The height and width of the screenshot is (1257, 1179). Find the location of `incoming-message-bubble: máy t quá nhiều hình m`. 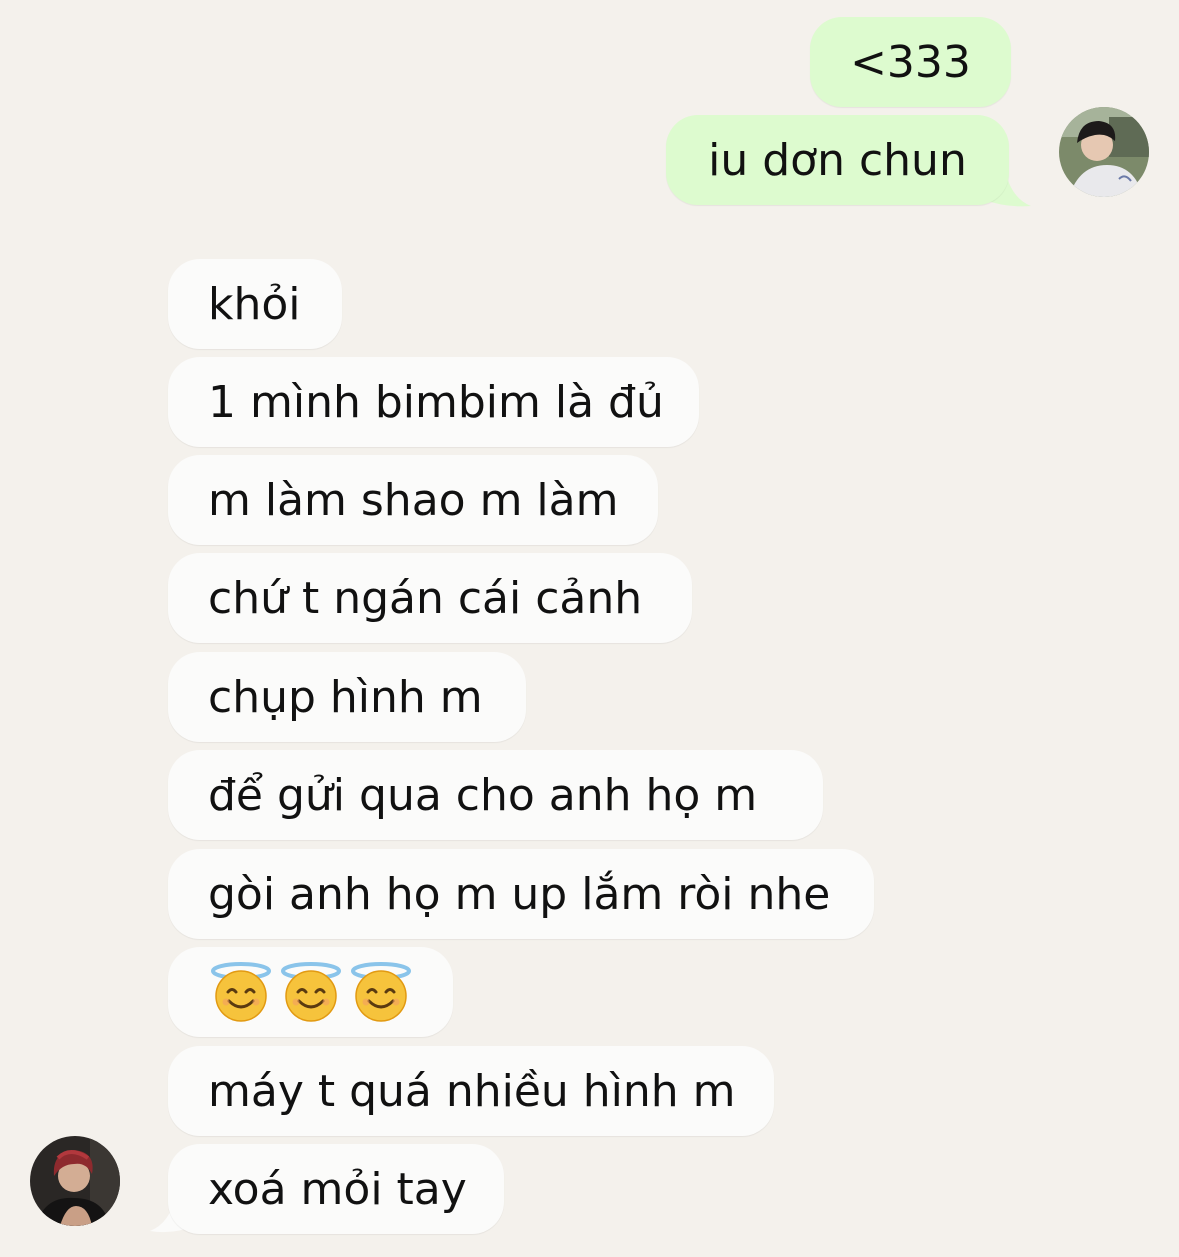

incoming-message-bubble: máy t quá nhiều hình m is located at coordinates (471, 1091).